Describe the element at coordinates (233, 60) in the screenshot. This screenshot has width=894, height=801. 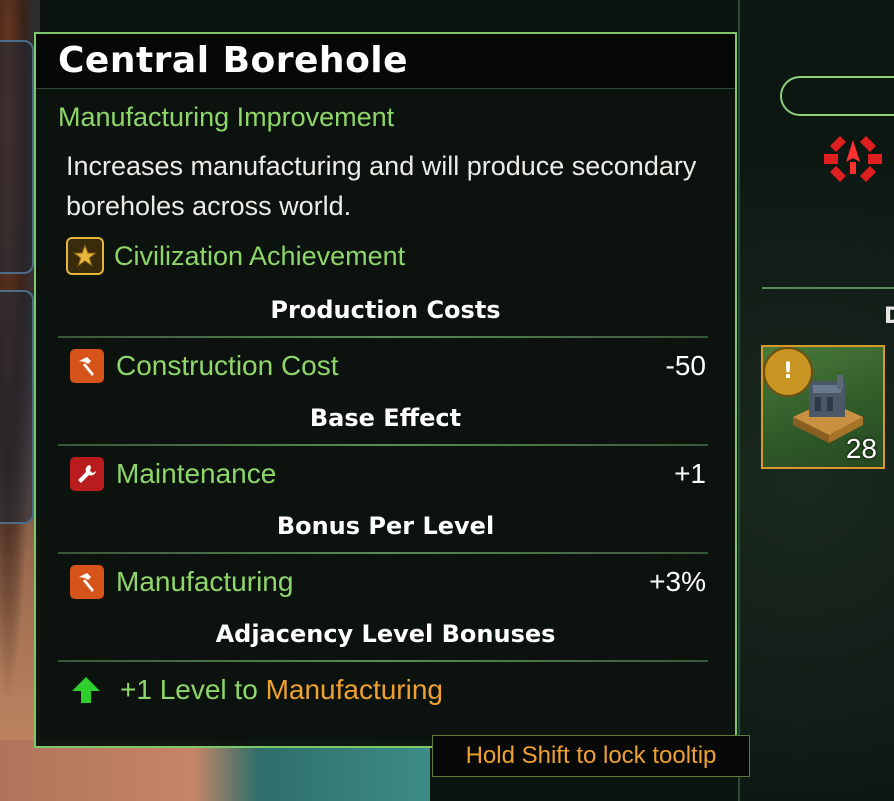
I see `tooltip-title: Central Borehole` at that location.